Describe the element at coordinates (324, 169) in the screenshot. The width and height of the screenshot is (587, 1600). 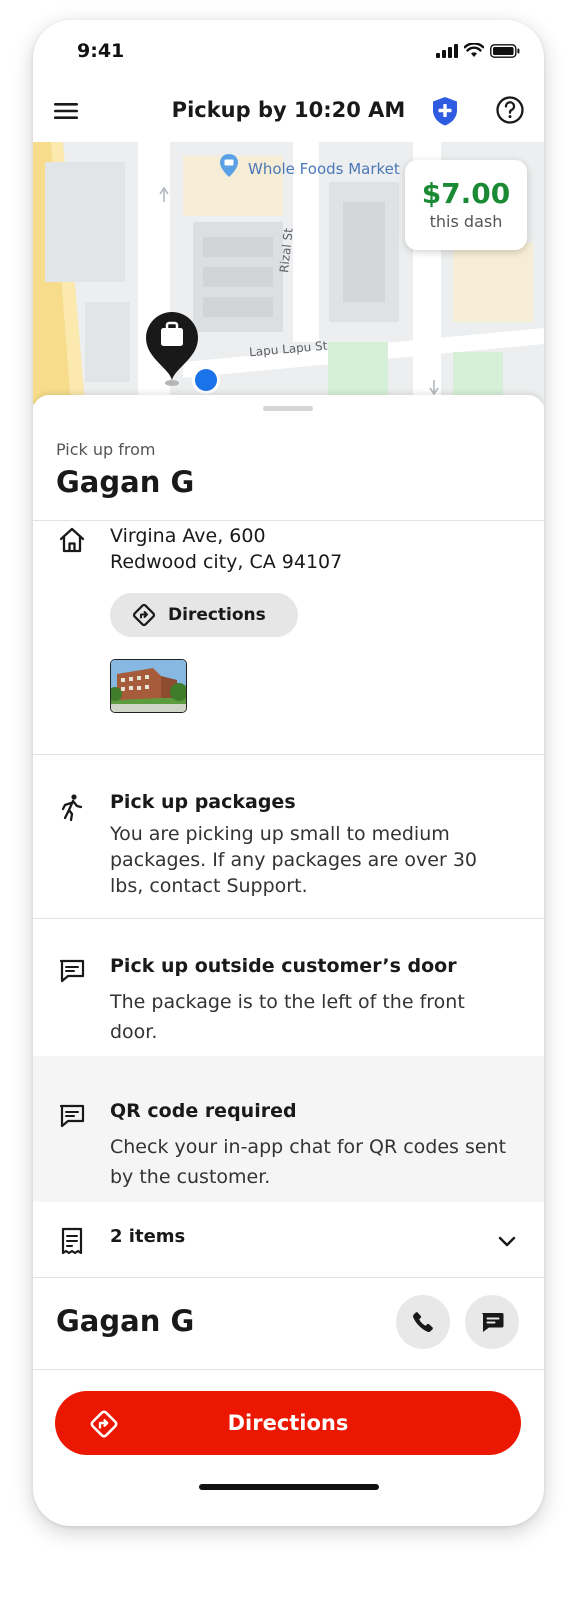
I see `map-poi-label: Whole Foods Market` at that location.